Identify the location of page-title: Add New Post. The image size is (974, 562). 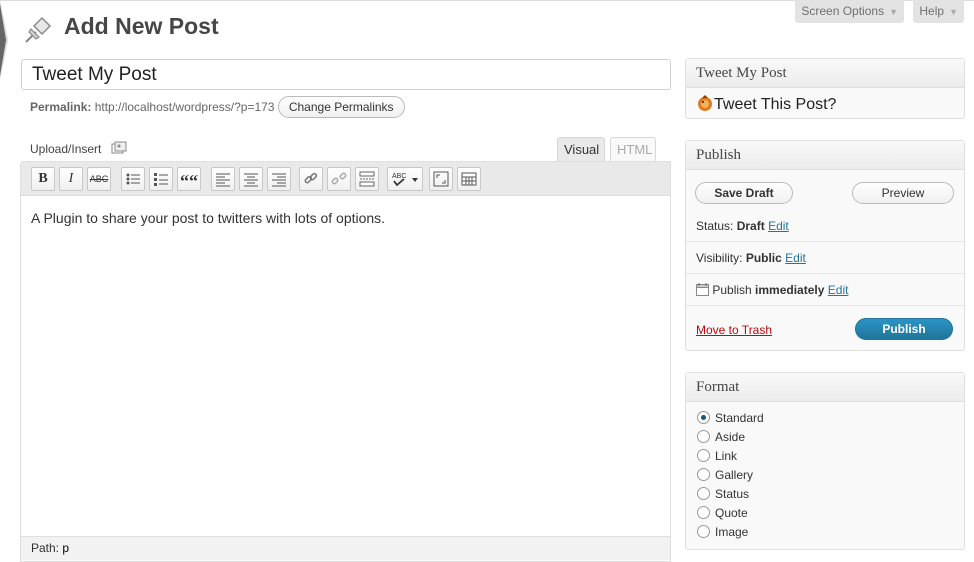
(141, 26).